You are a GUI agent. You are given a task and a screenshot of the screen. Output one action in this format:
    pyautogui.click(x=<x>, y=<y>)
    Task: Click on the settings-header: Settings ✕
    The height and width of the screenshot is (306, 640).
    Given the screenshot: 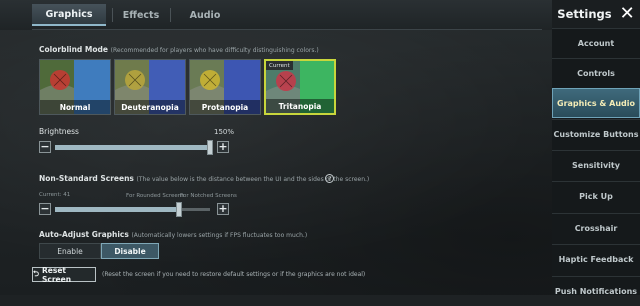 What is the action you would take?
    pyautogui.click(x=596, y=14)
    